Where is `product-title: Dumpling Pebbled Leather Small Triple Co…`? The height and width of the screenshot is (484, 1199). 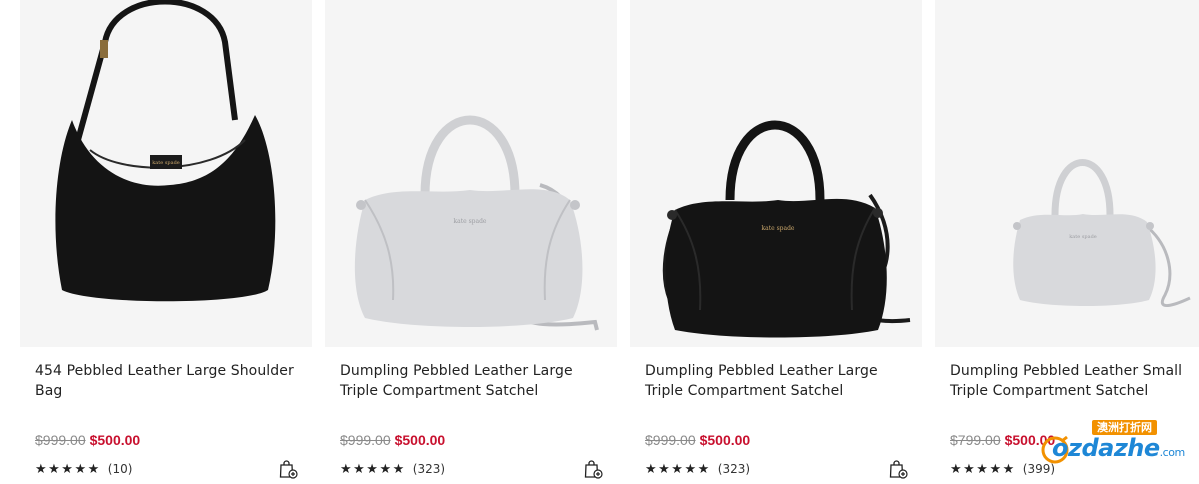
product-title: Dumpling Pebbled Leather Small Triple Co… is located at coordinates (1074, 381).